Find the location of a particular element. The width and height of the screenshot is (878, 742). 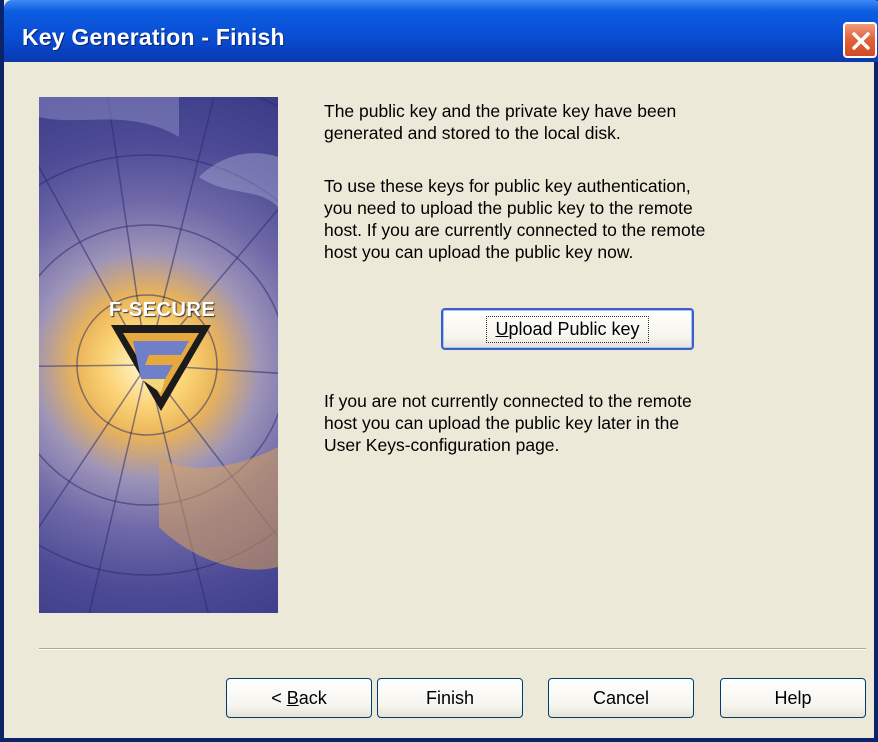

title-bar: Key Generation - Finish is located at coordinates (441, 31).